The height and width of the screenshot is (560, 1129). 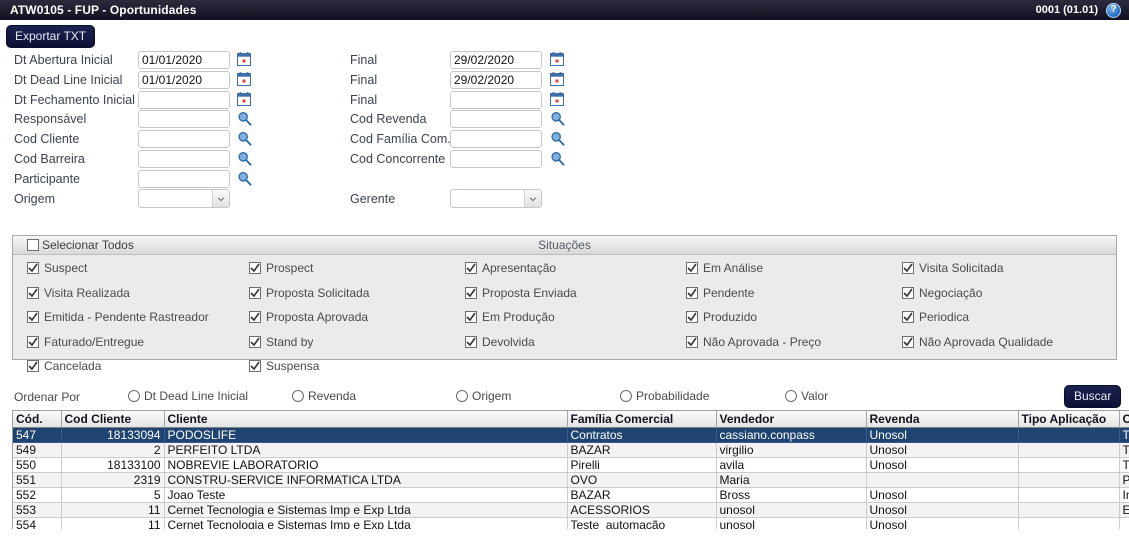 What do you see at coordinates (642, 419) in the screenshot?
I see `grid-column-header: Família Comercial` at bounding box center [642, 419].